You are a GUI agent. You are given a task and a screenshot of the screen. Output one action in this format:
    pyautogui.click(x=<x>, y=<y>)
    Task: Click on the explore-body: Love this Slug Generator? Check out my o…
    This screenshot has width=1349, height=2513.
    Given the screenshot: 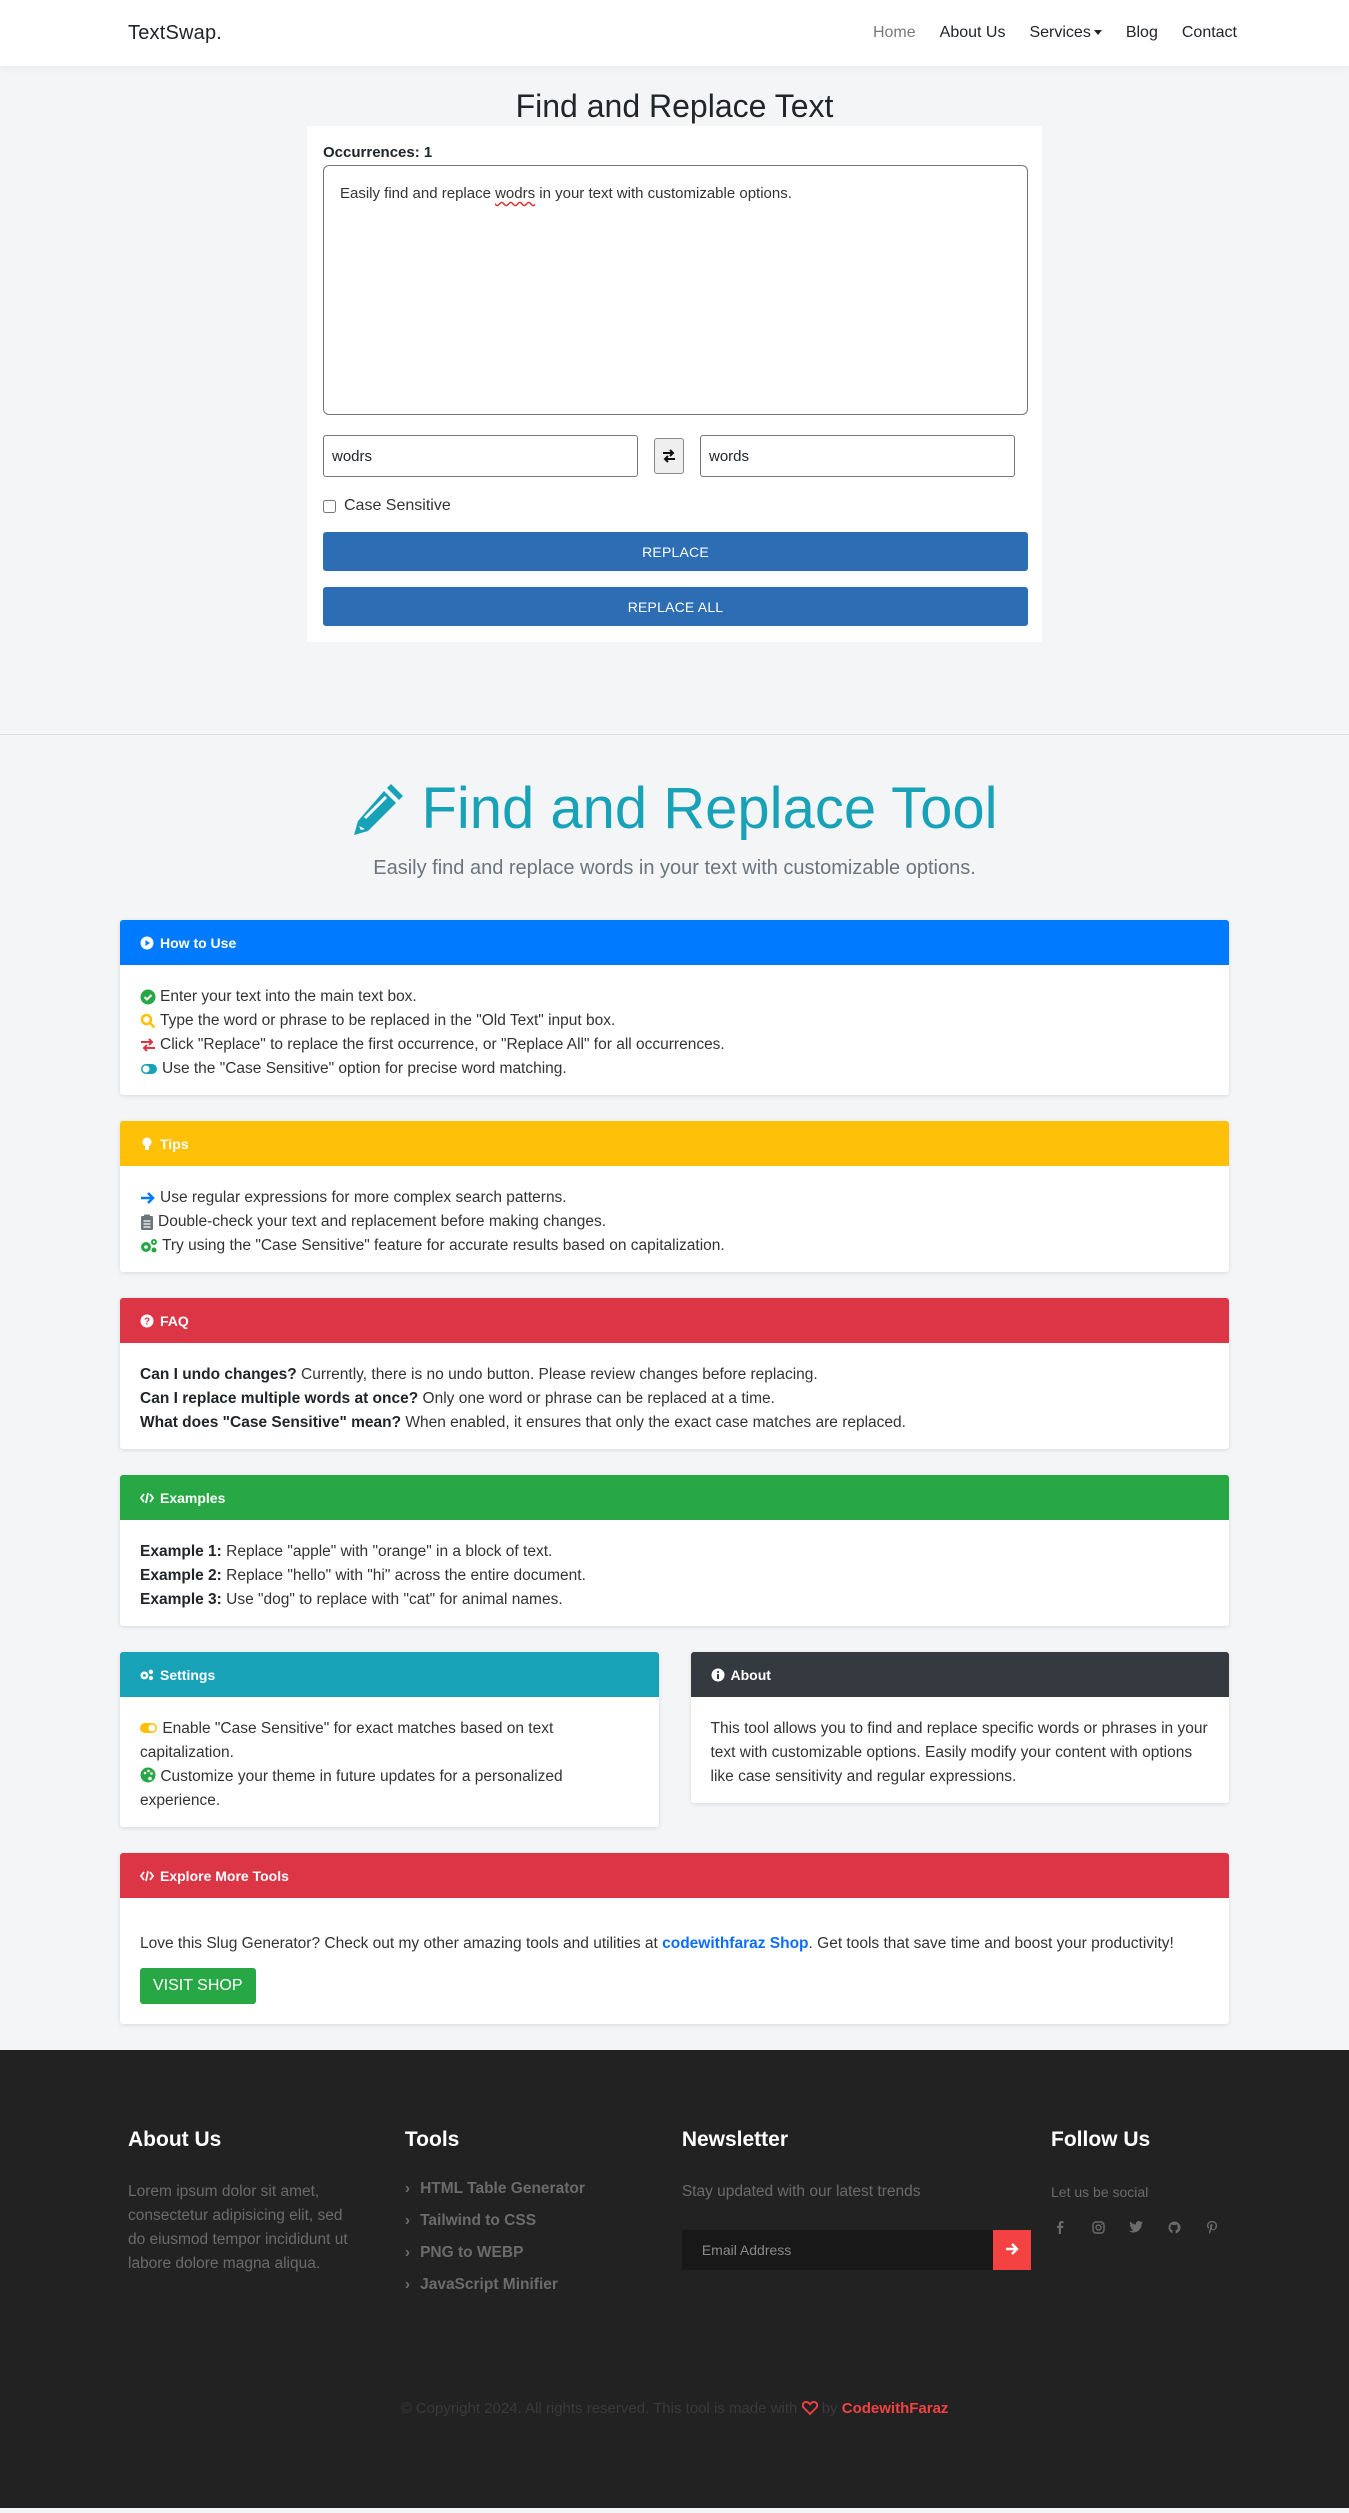 What is the action you would take?
    pyautogui.click(x=674, y=1961)
    